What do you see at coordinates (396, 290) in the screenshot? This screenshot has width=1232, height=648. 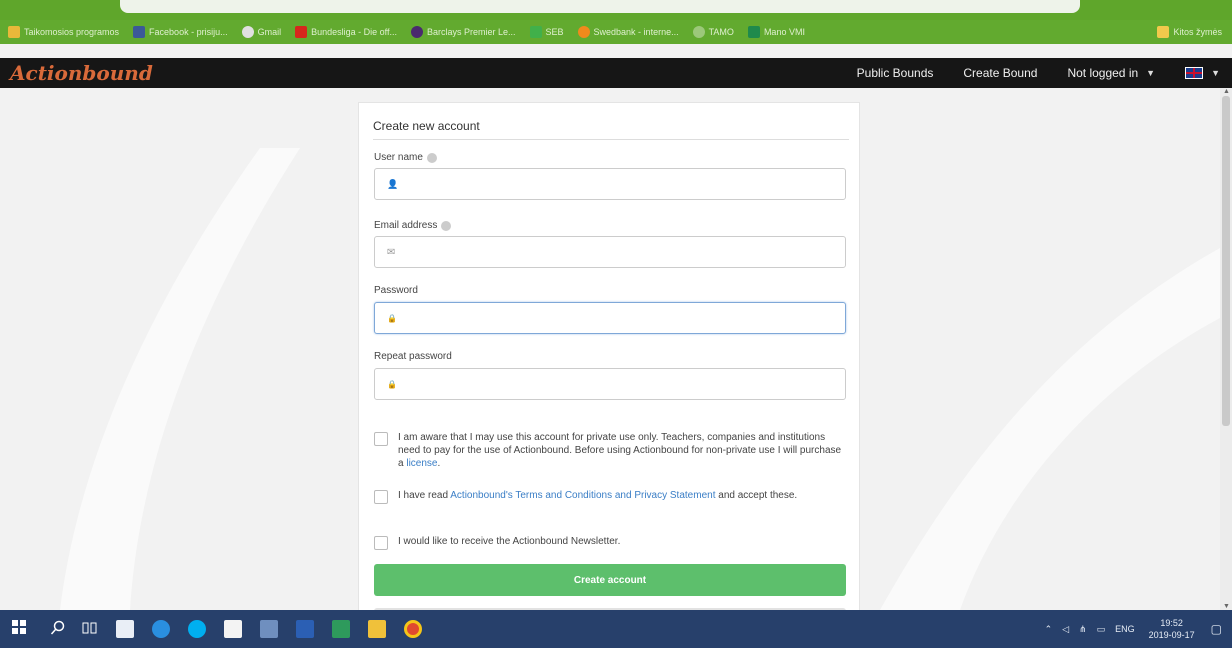 I see `password-label: Password` at bounding box center [396, 290].